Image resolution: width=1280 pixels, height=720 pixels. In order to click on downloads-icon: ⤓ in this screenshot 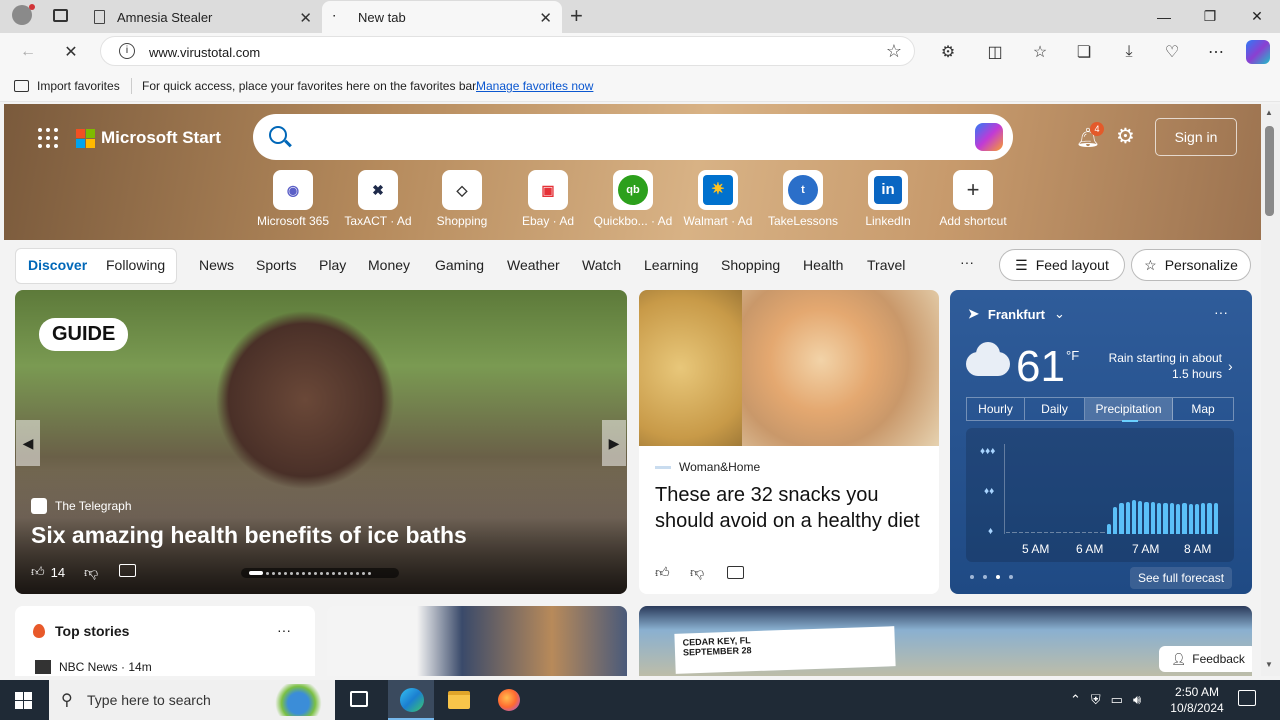, I will do `click(1129, 52)`.